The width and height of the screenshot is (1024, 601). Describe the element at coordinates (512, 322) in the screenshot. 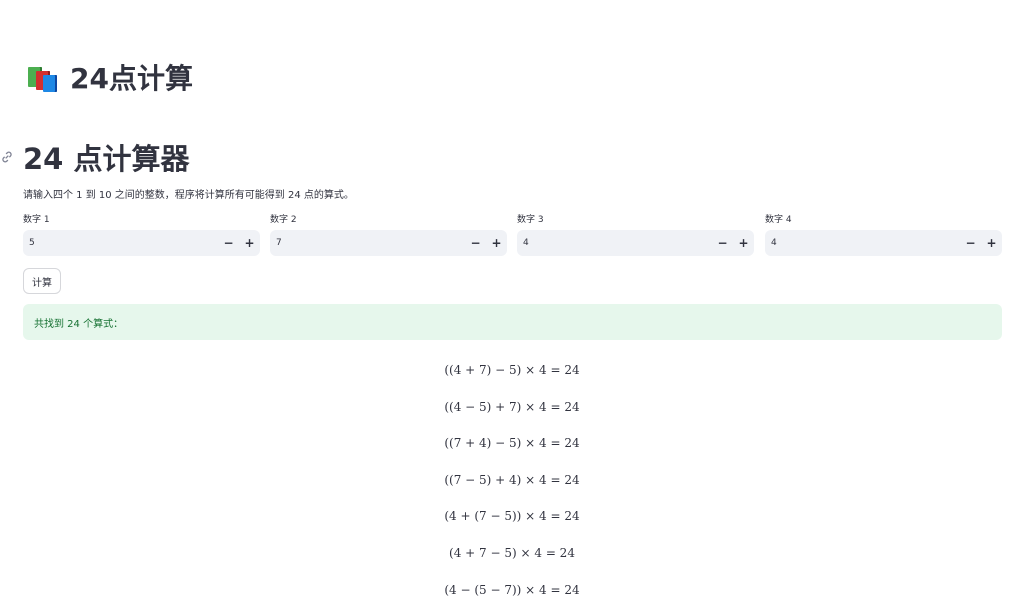

I see `success-alert: 共找到 24 个算式：` at that location.